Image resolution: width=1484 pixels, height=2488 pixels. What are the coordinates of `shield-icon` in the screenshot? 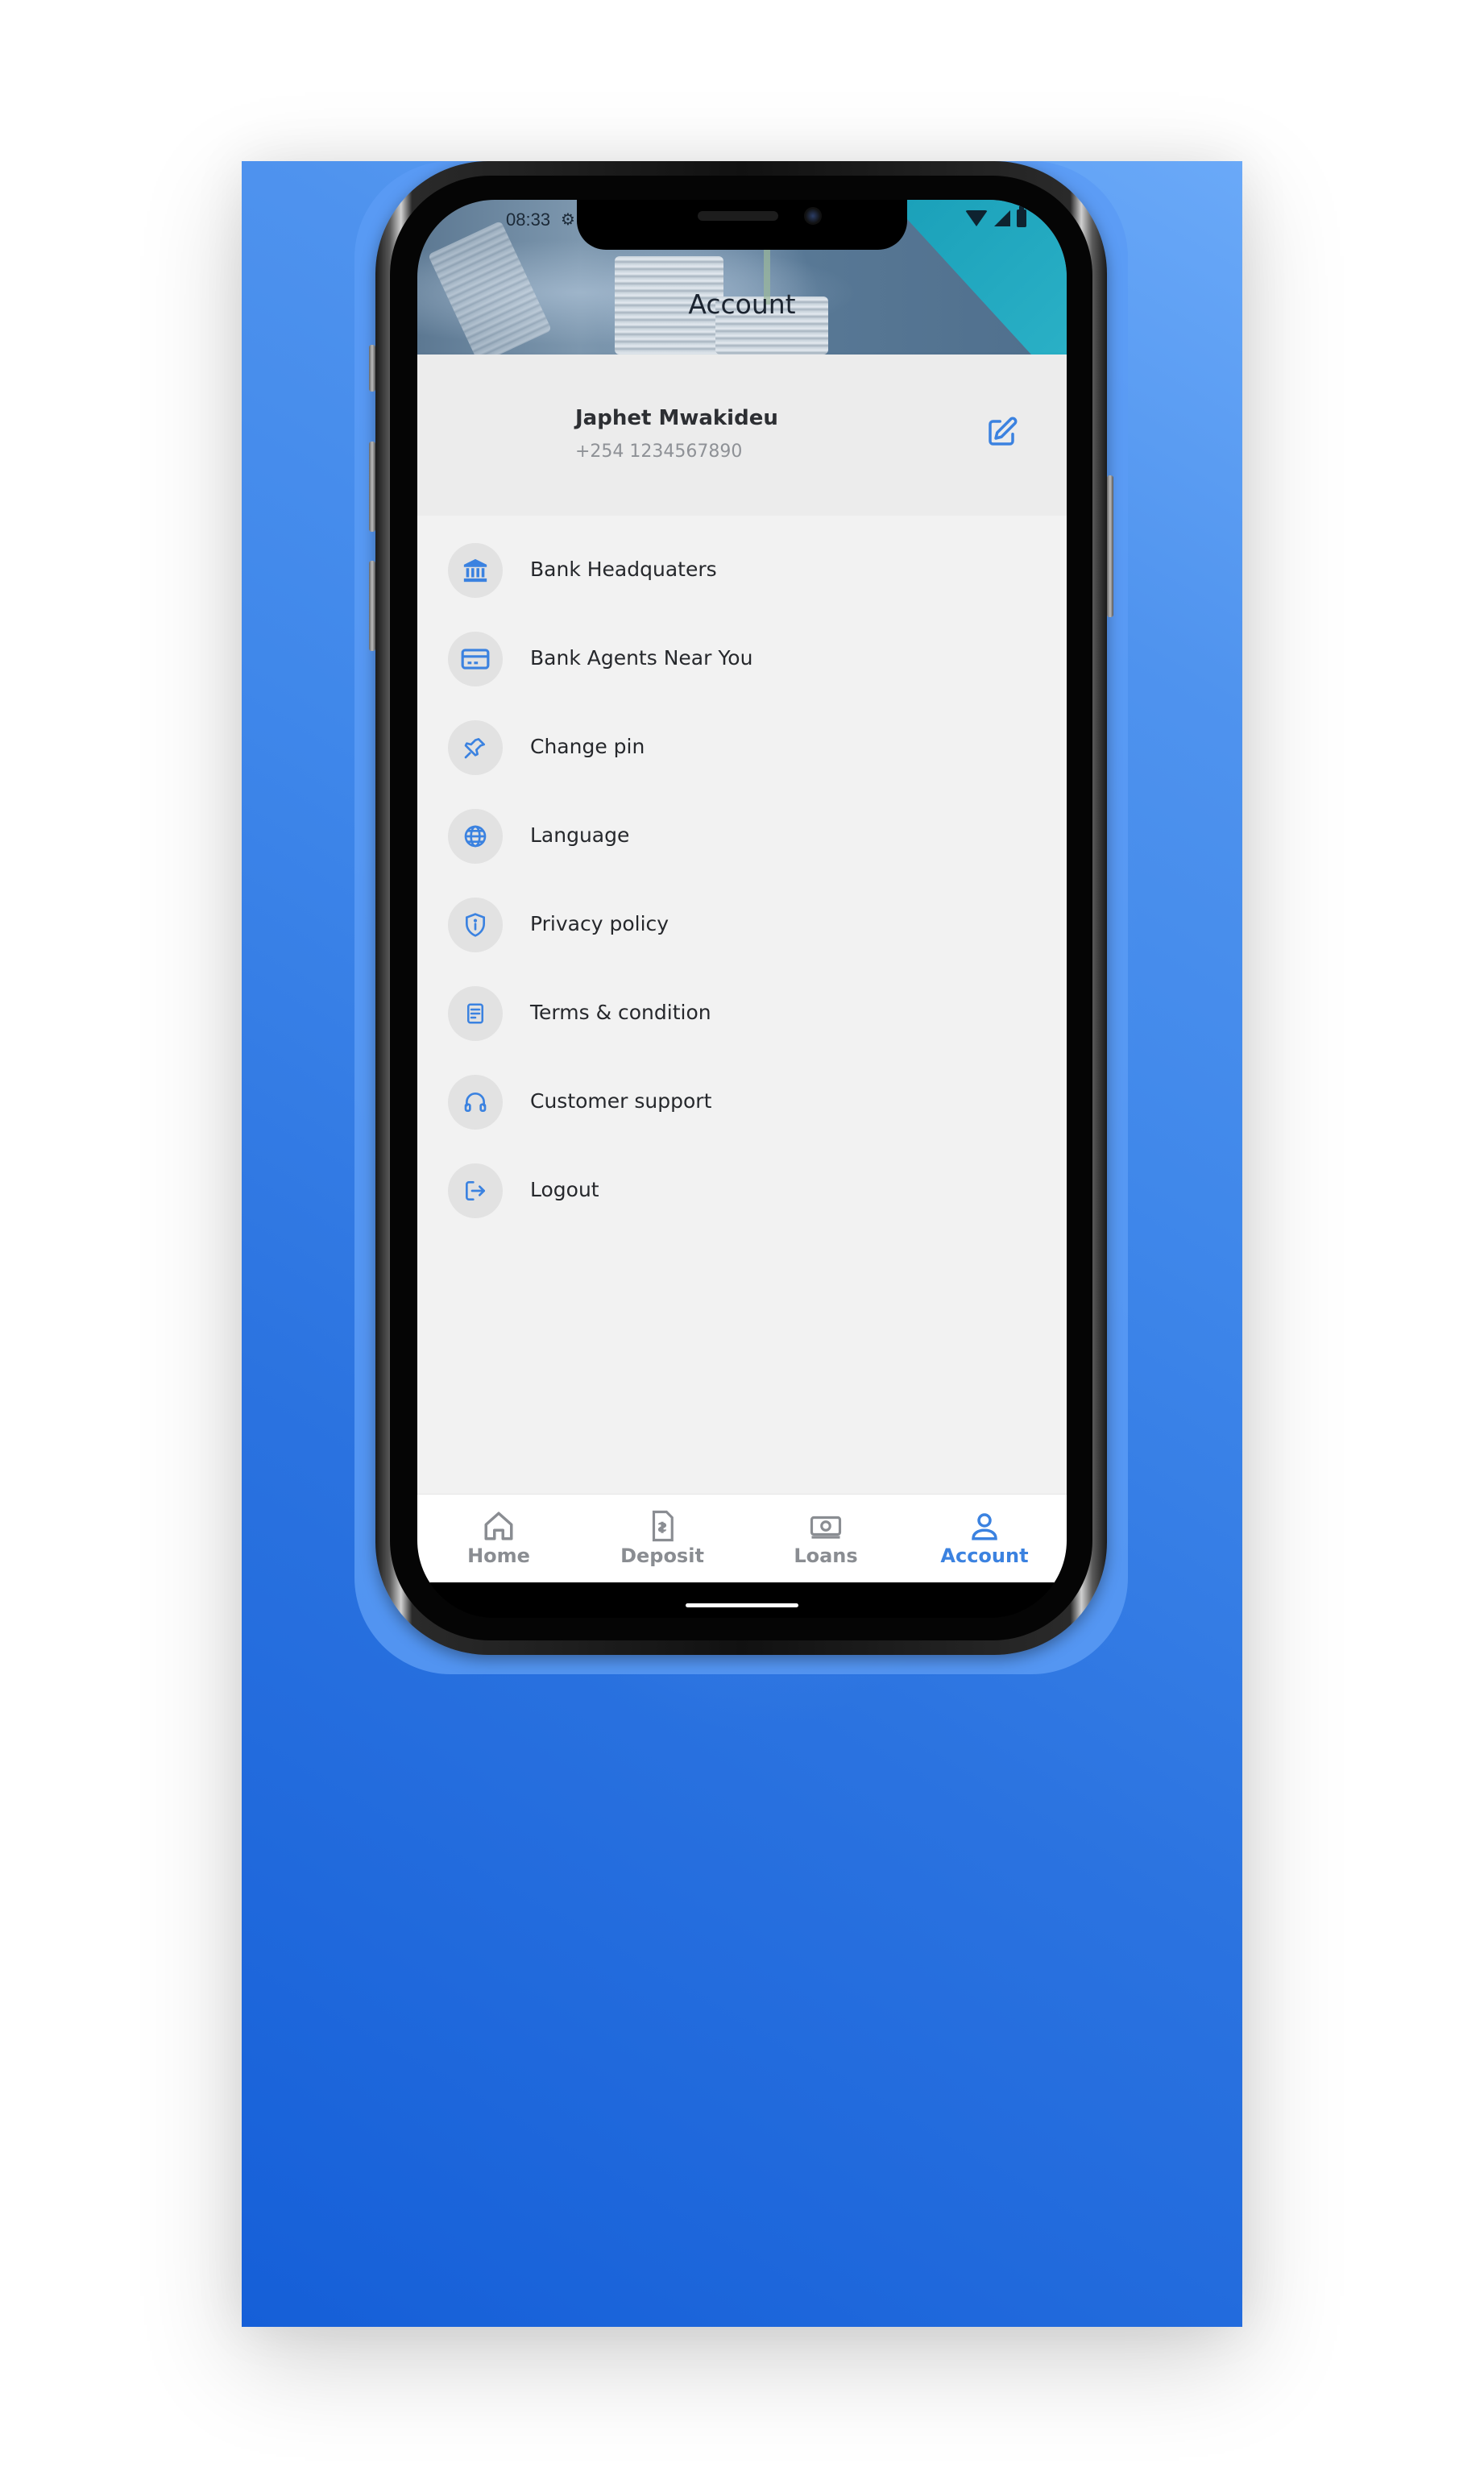 It's located at (475, 925).